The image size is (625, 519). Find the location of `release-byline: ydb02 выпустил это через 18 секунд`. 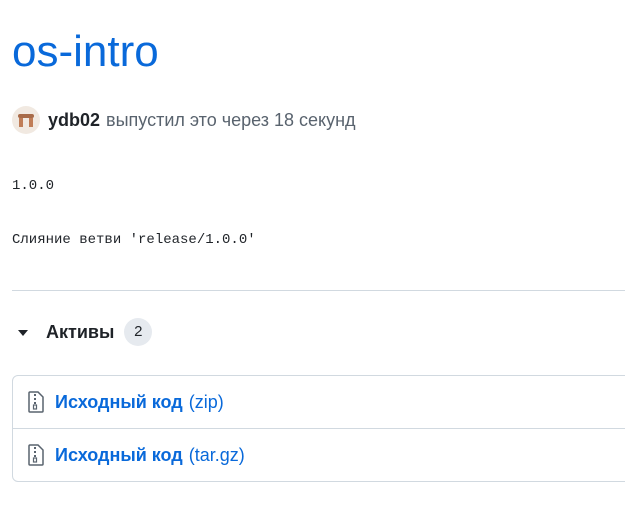

release-byline: ydb02 выпустил это через 18 секунд is located at coordinates (184, 120).